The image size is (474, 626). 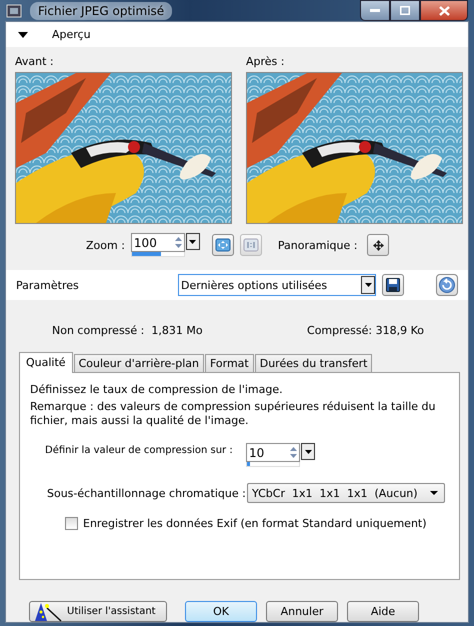 I want to click on compression-label: Définir la valeur de compression sur :, so click(x=139, y=450).